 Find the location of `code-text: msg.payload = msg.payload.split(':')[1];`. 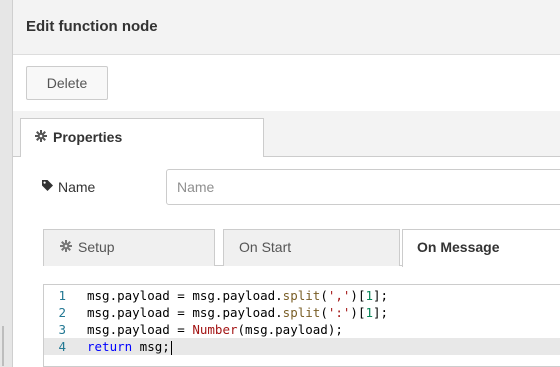

code-text: msg.payload = msg.payload.split(':')[1]; is located at coordinates (237, 312).